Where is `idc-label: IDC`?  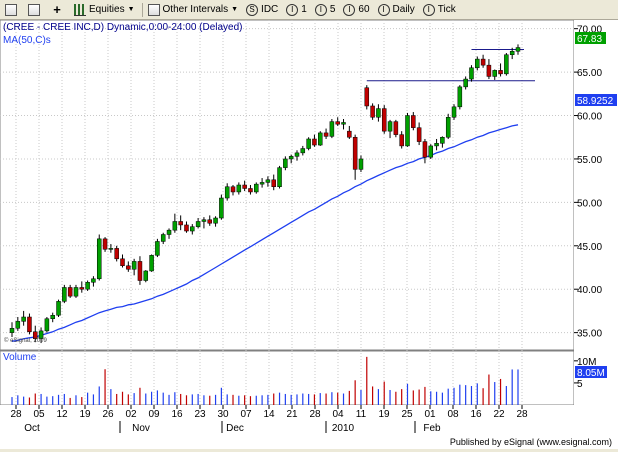 idc-label: IDC is located at coordinates (270, 9).